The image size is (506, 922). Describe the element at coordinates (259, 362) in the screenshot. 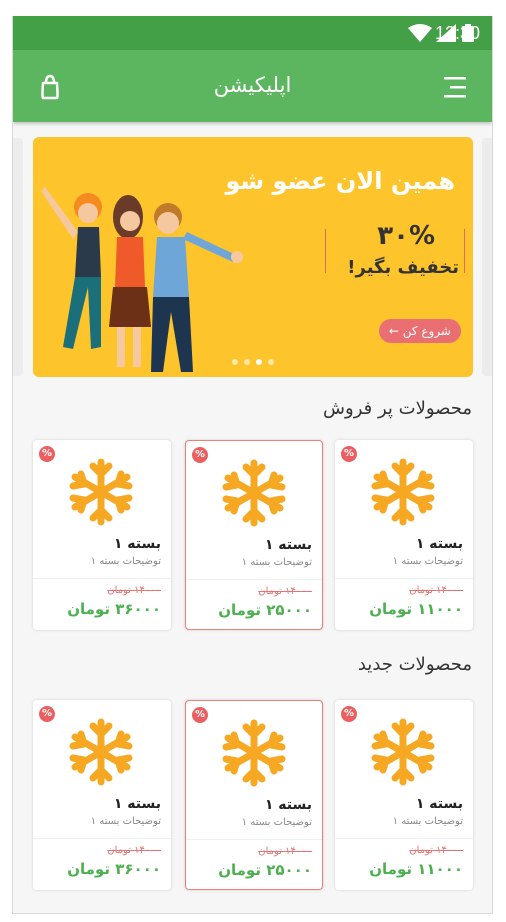

I see `carousel-dot-active` at that location.